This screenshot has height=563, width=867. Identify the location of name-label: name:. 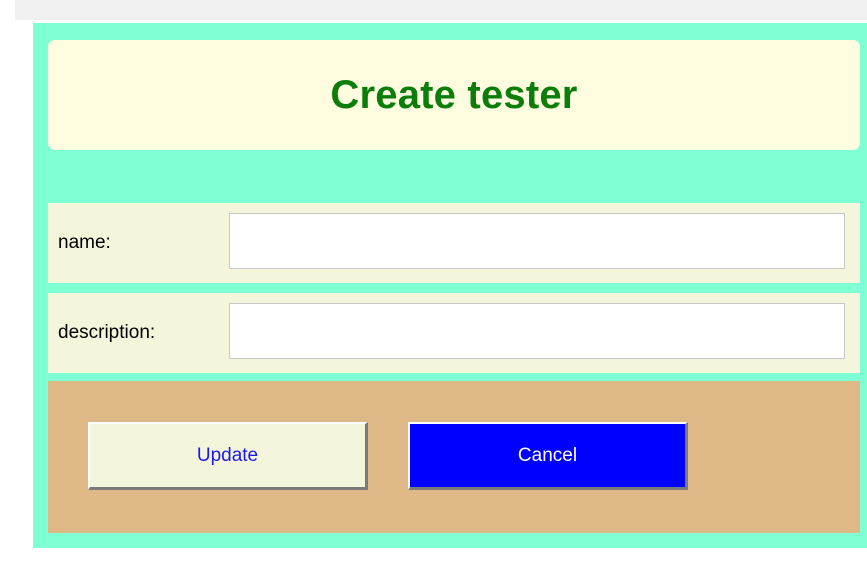
(84, 242).